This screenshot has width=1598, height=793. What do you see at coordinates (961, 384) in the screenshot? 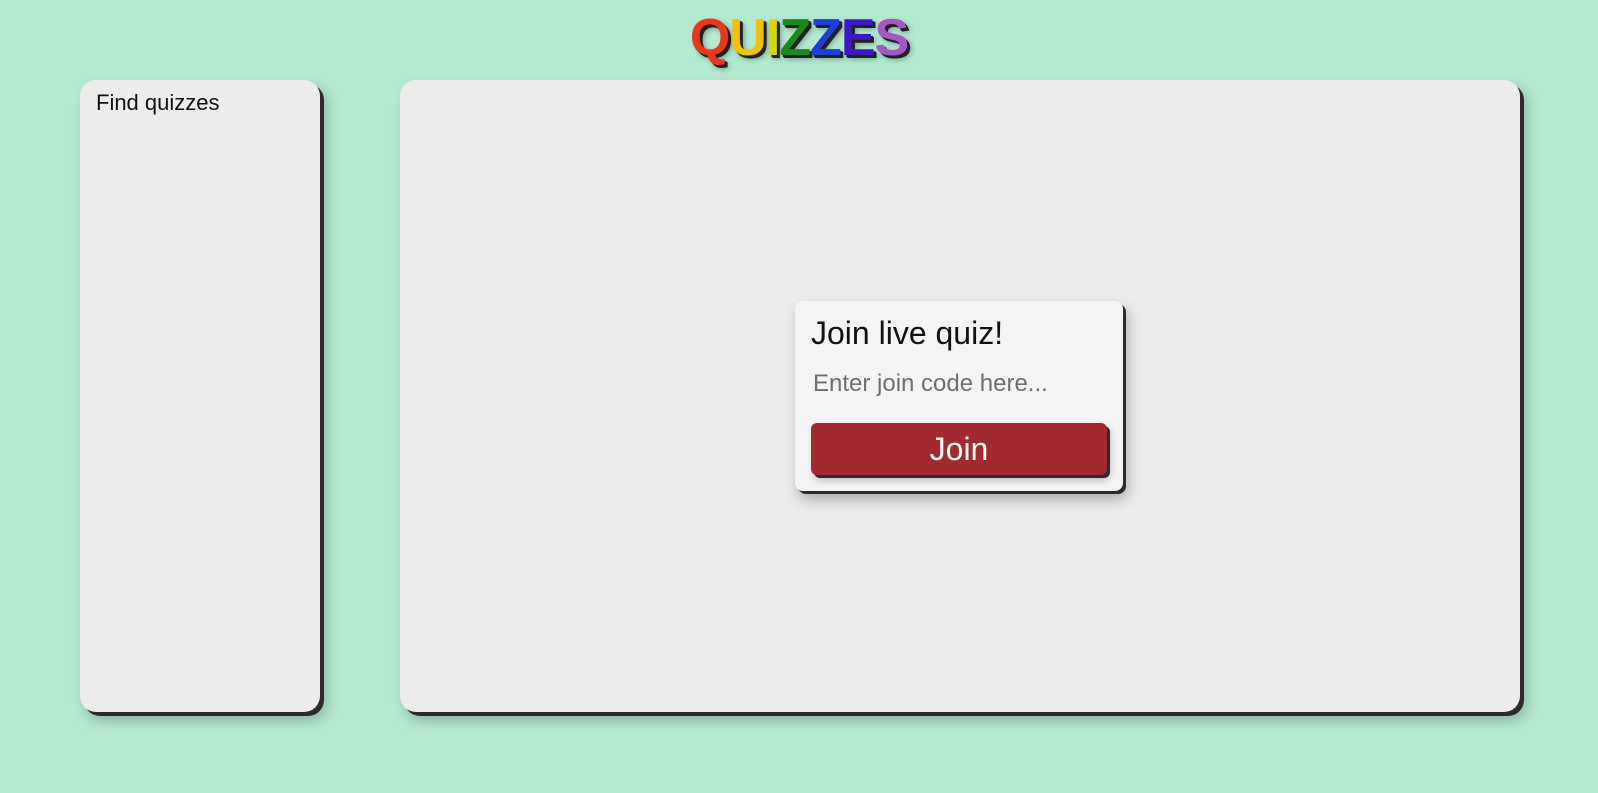
I see `join-code-input` at bounding box center [961, 384].